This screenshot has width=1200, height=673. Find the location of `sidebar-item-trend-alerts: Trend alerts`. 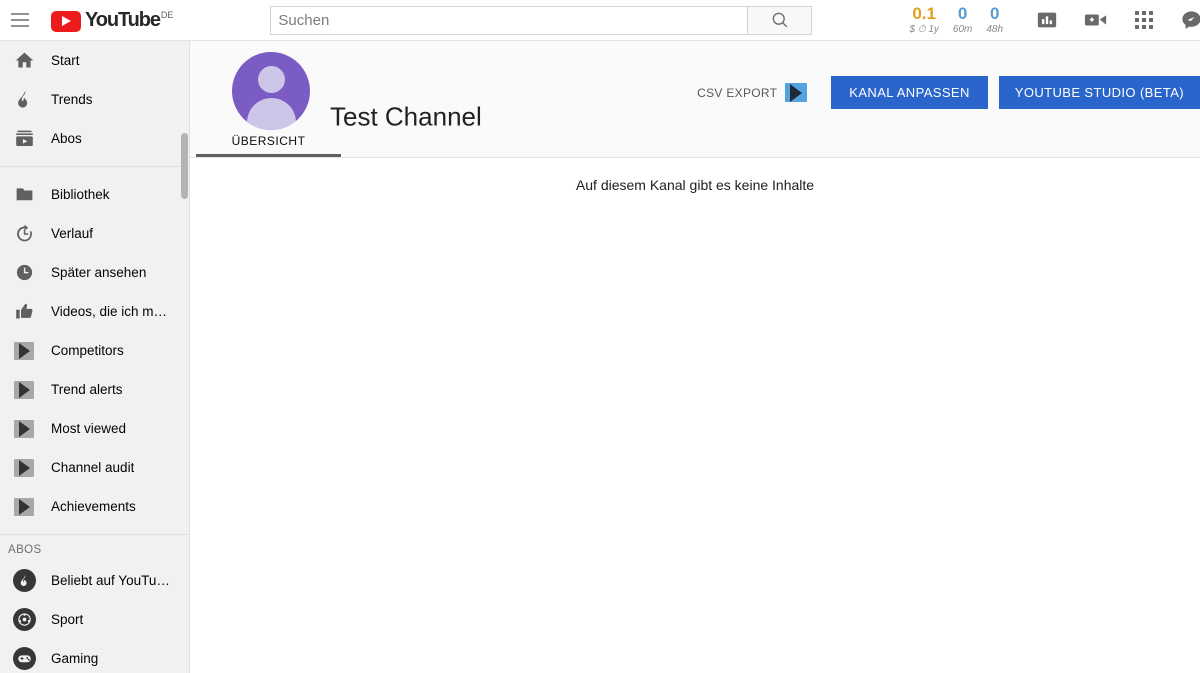

sidebar-item-trend-alerts: Trend alerts is located at coordinates (94, 389).